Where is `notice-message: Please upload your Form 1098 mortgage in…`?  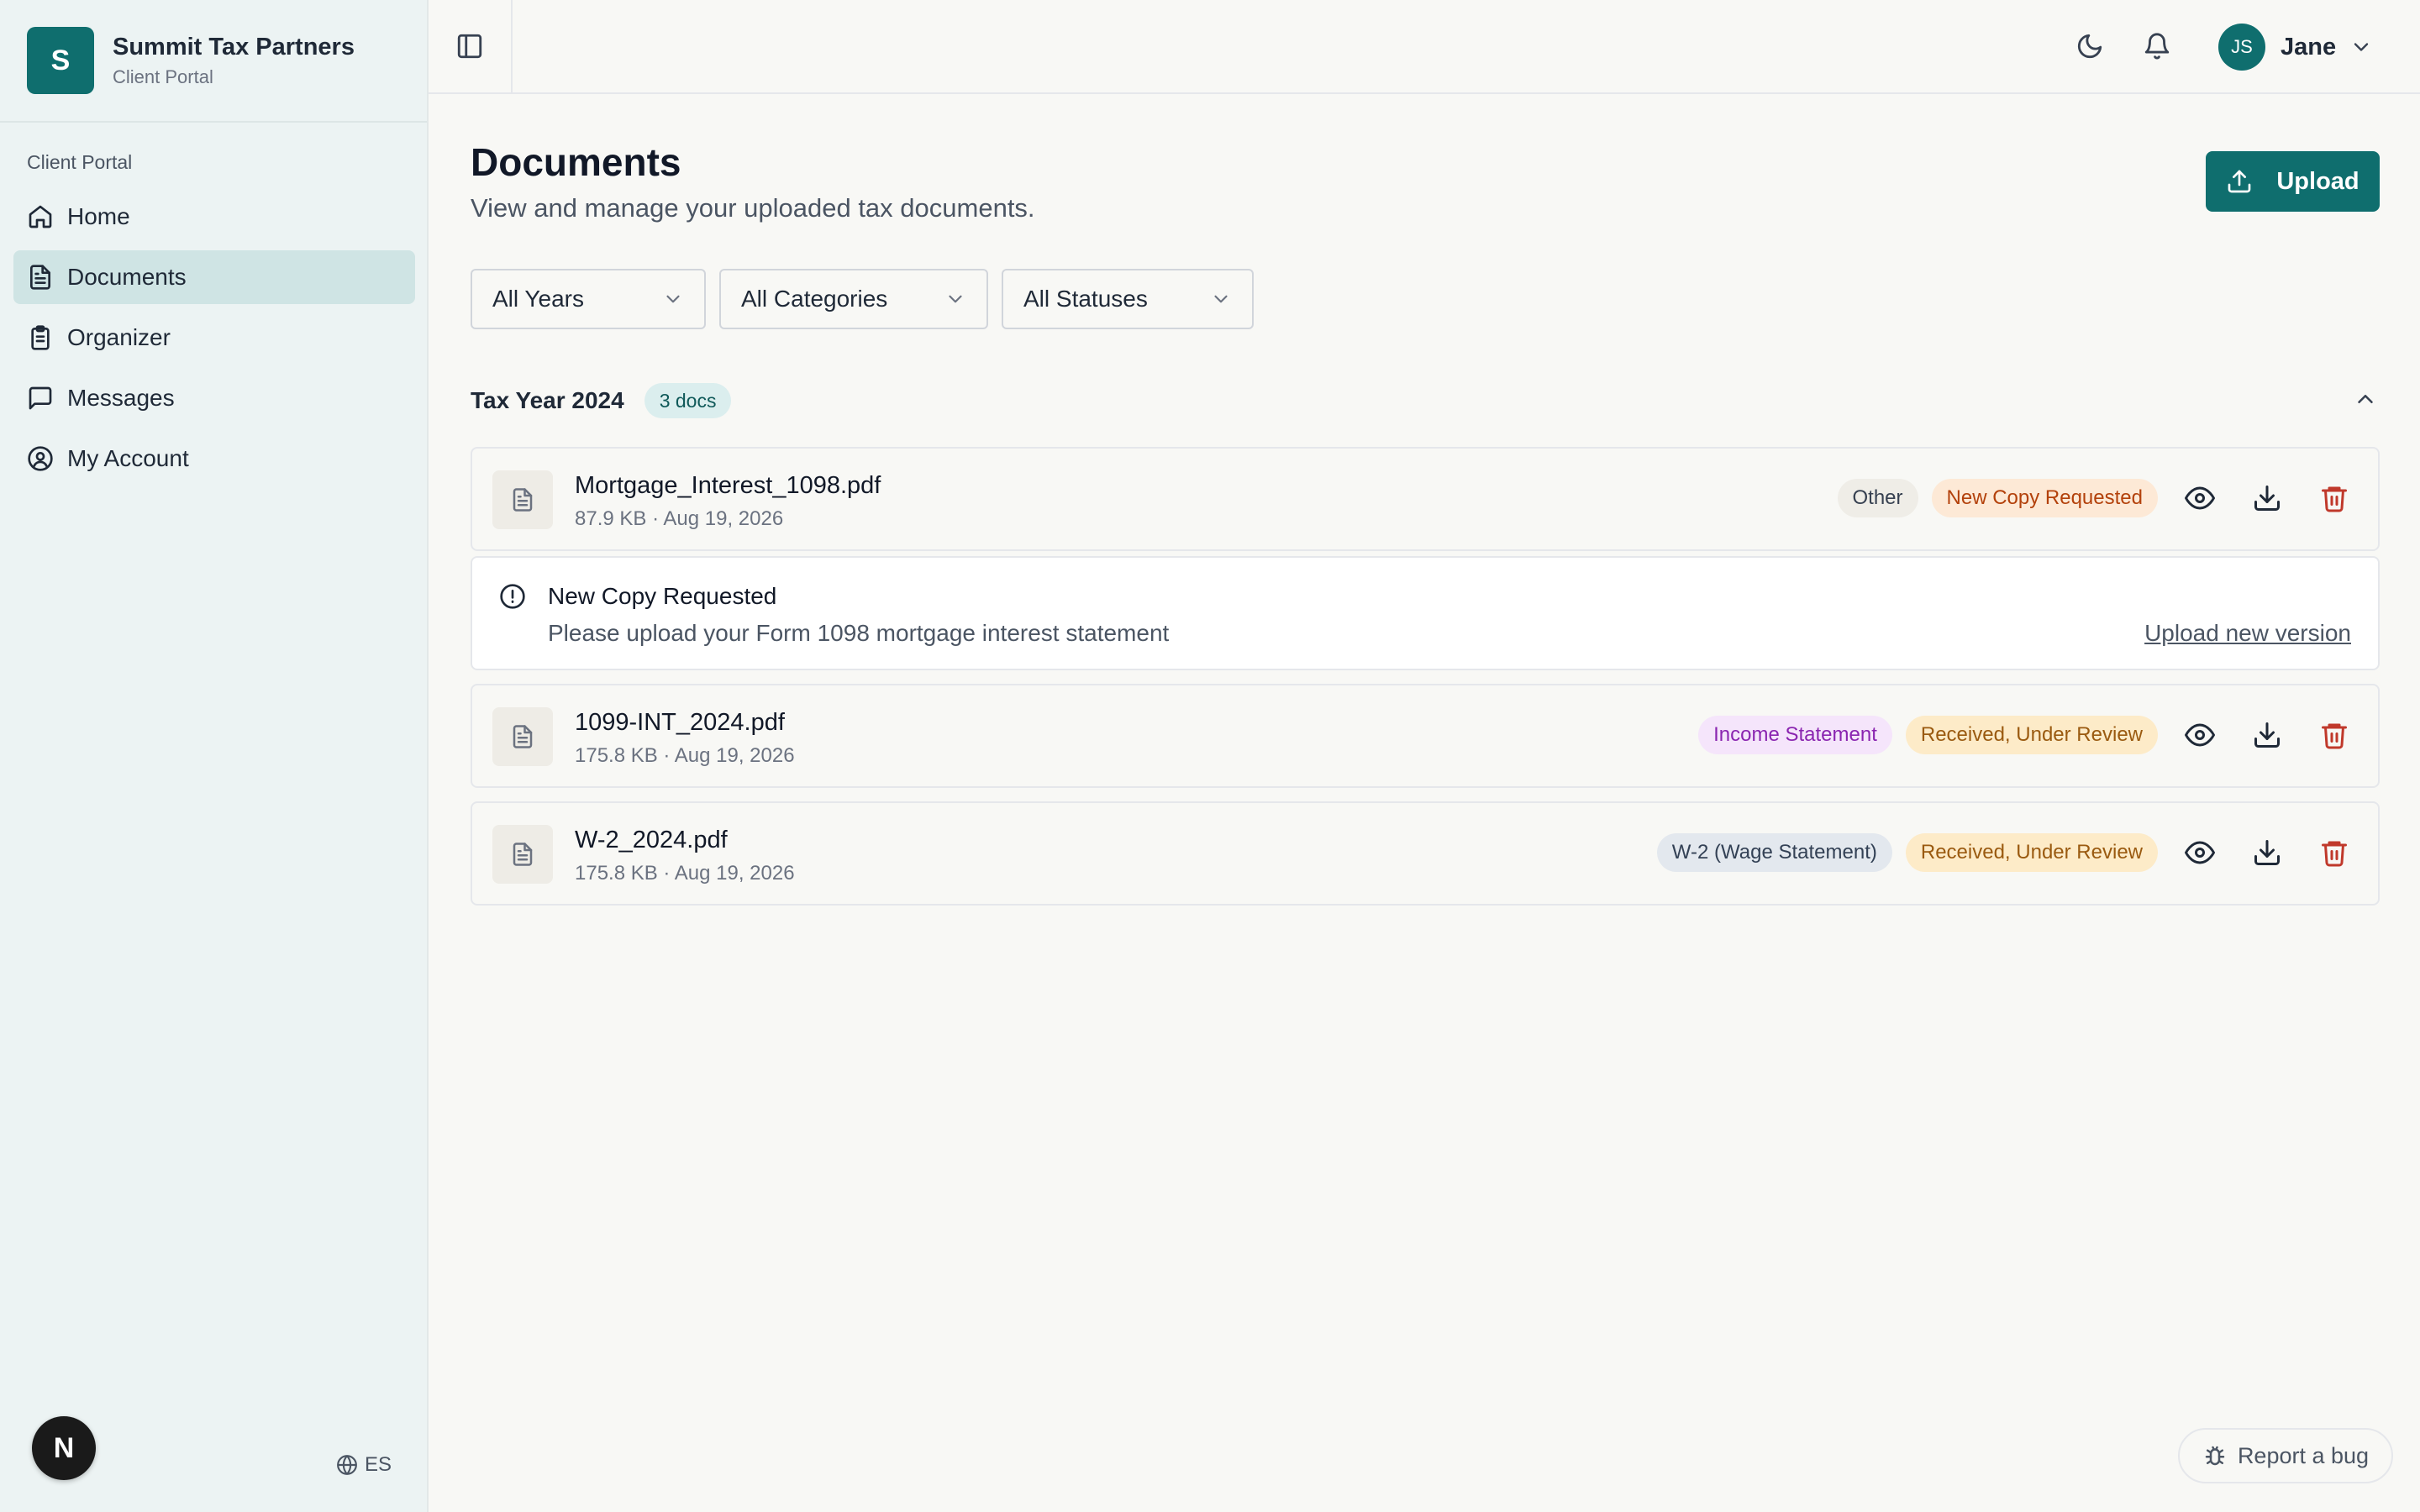
notice-message: Please upload your Form 1098 mortgage in… is located at coordinates (859, 633).